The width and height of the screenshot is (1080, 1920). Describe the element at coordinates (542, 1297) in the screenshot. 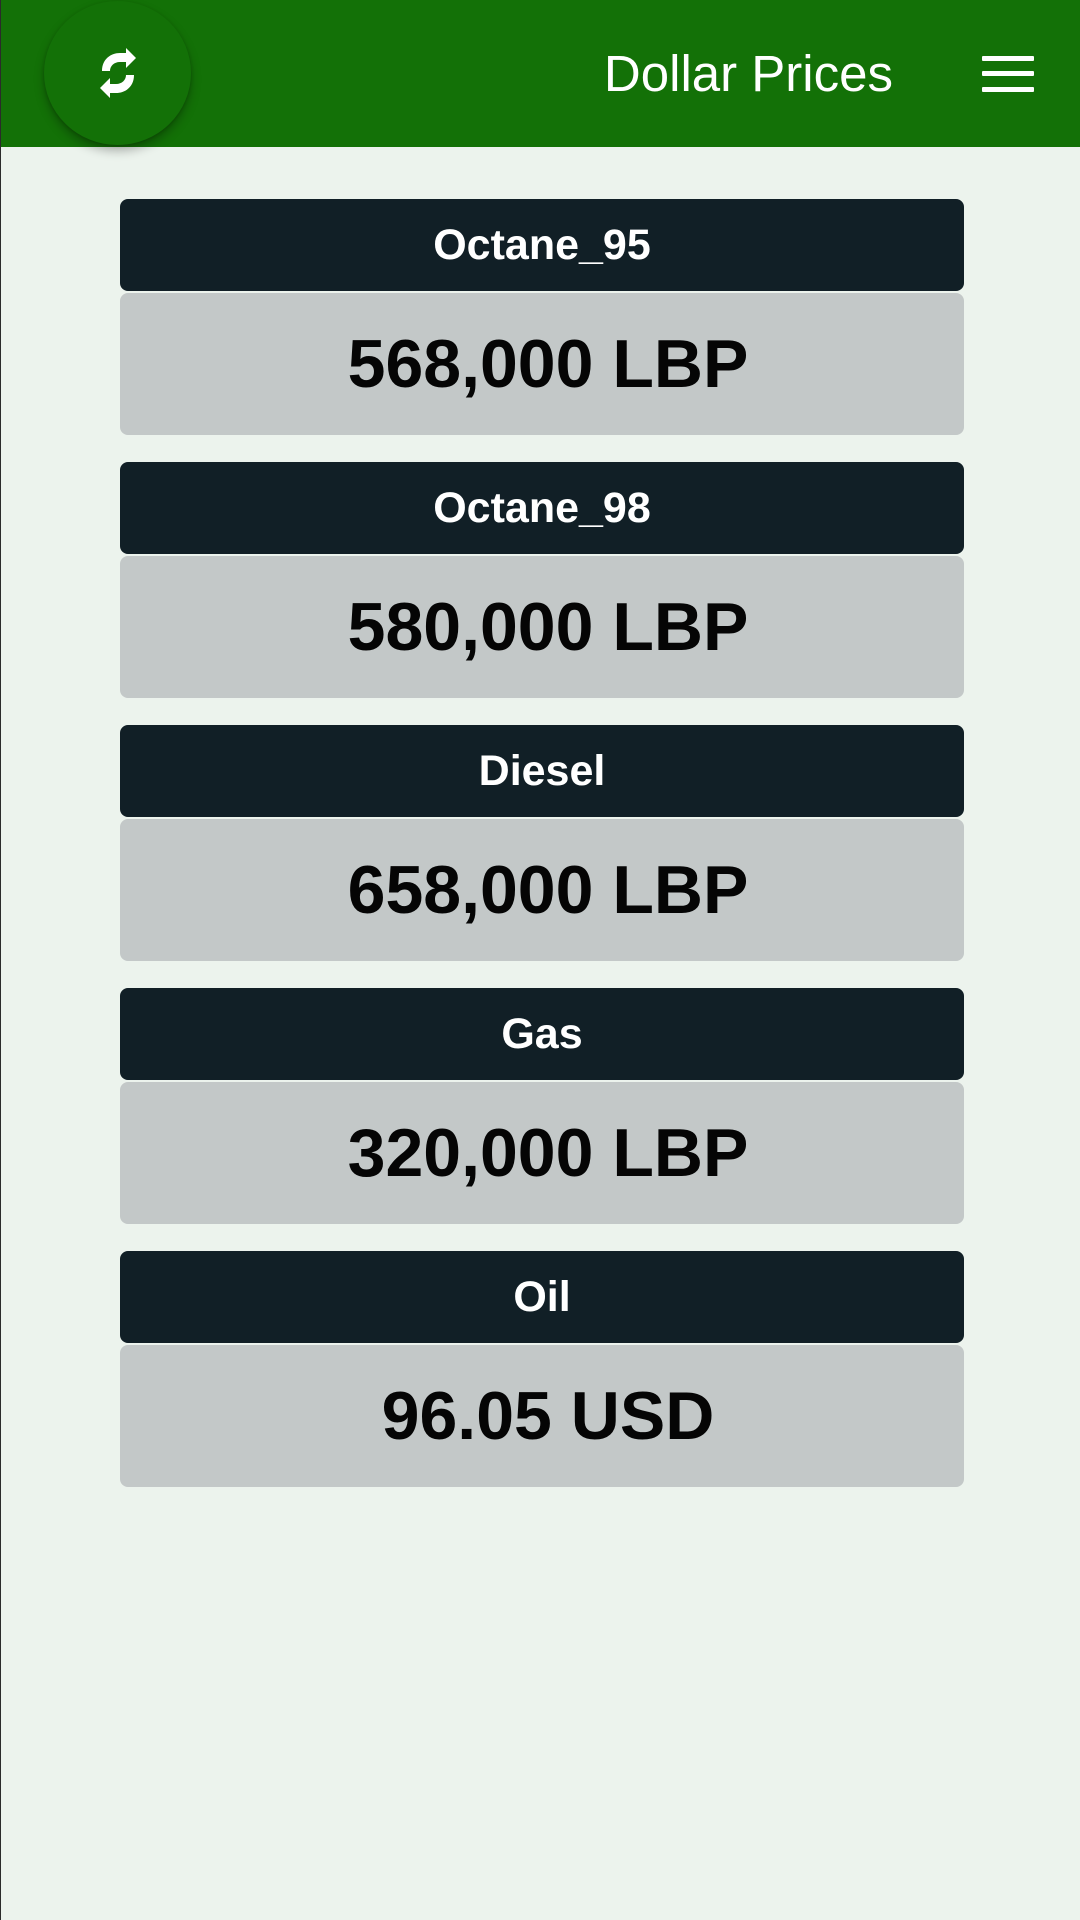

I see `fuel-name: Oil` at that location.